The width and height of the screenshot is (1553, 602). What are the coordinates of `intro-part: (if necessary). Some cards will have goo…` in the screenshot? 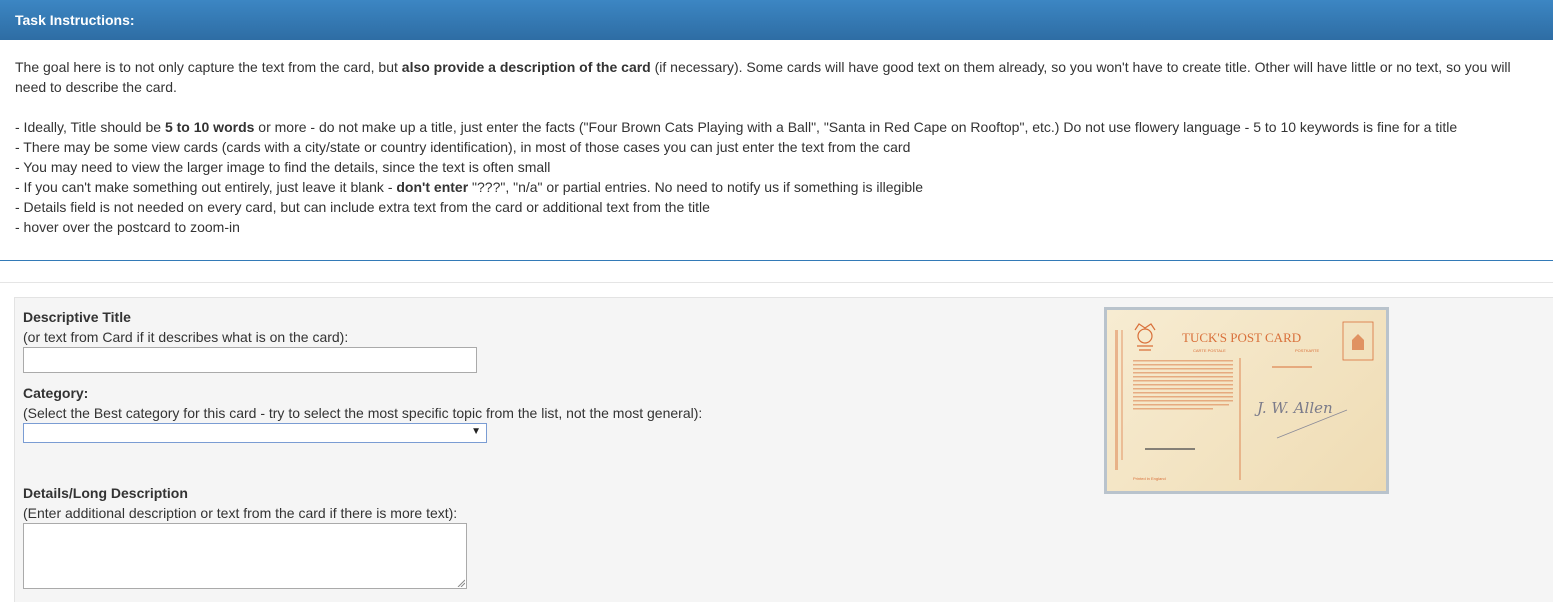 It's located at (1080, 67).